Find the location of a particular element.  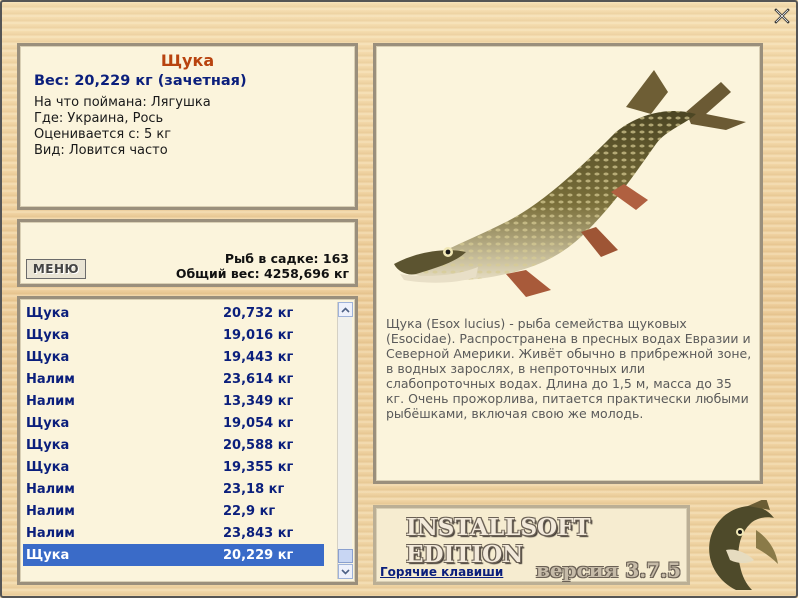

catch-row: Щука 19,016 кг is located at coordinates (173, 335).